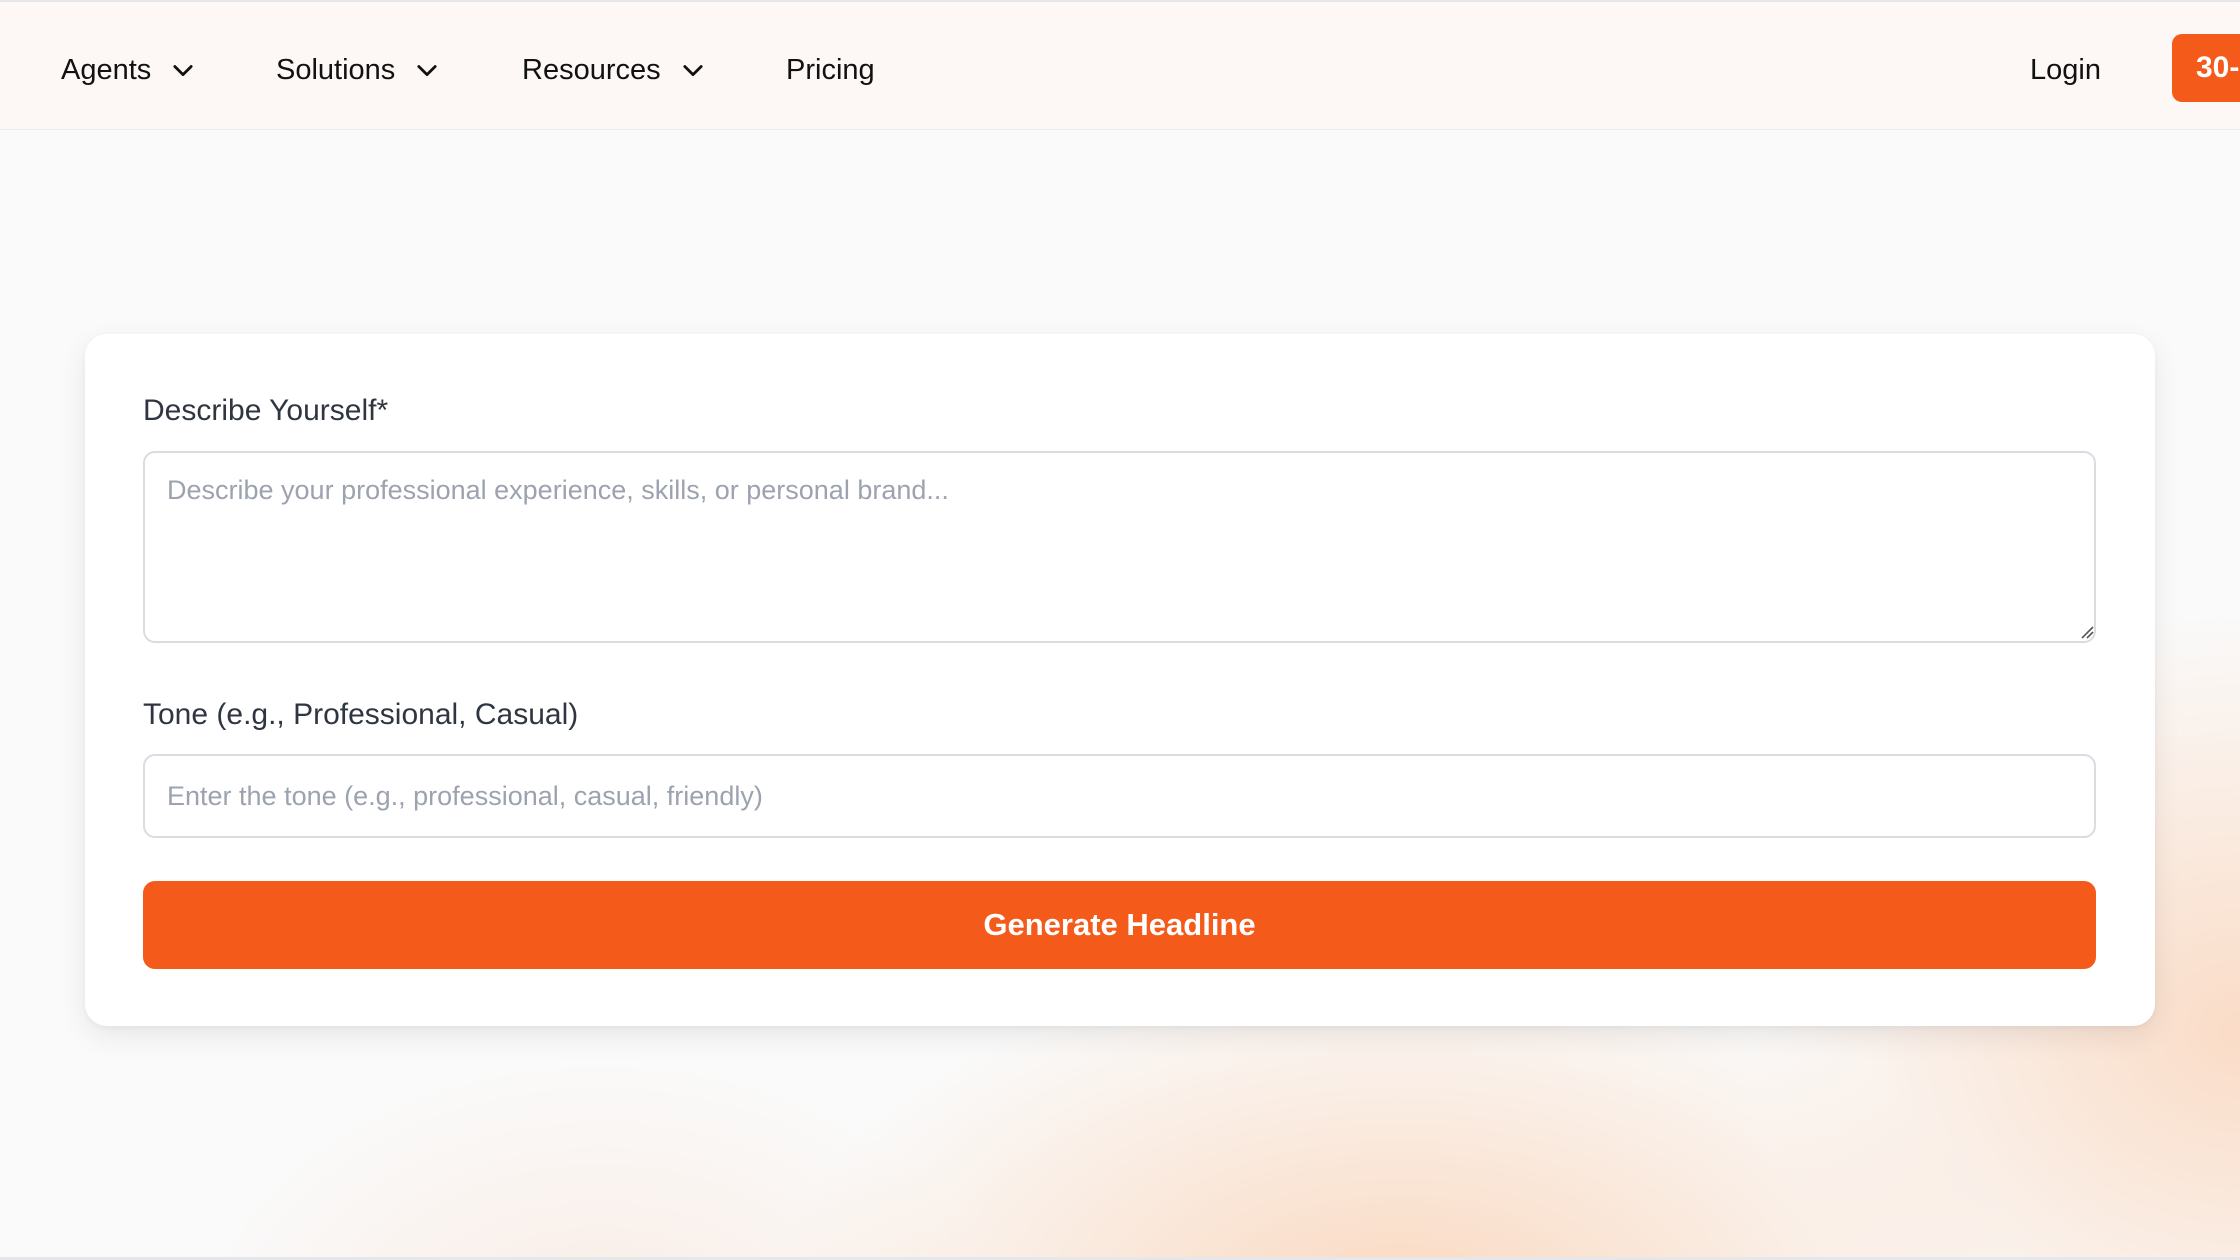 The width and height of the screenshot is (2240, 1260). I want to click on generate-headline-button: Generate Headline, so click(1119, 925).